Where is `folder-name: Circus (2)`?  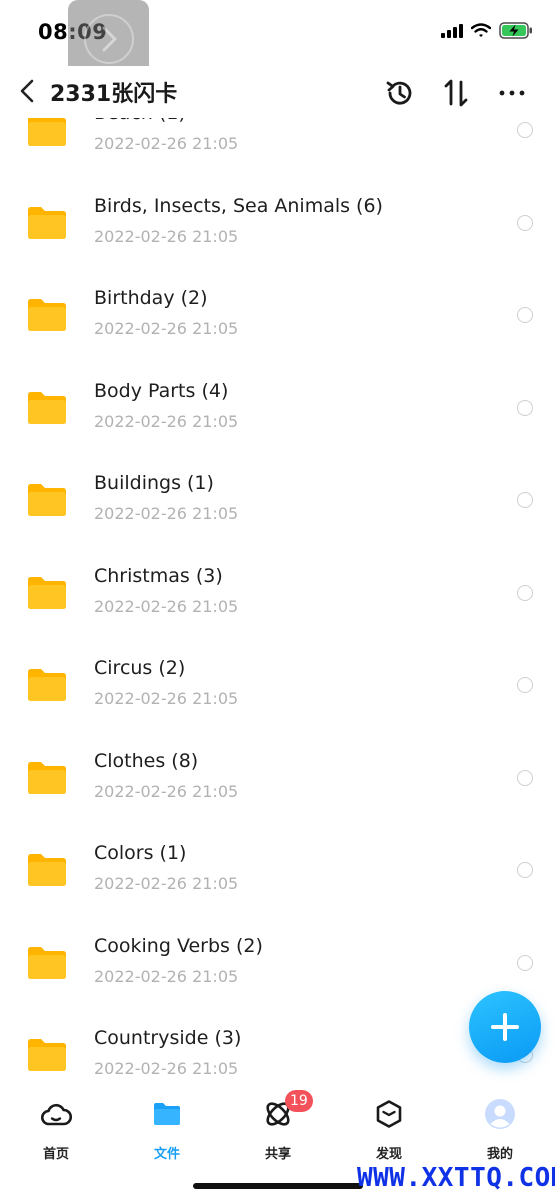
folder-name: Circus (2) is located at coordinates (140, 668).